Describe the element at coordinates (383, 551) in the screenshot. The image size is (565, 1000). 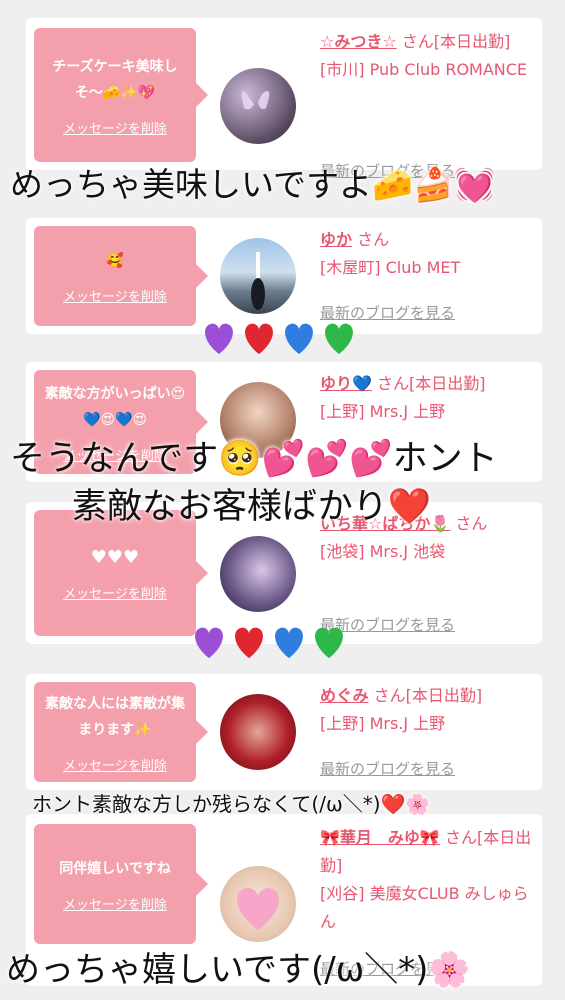
I see `store-name: [池袋] Mrs.J 池袋` at that location.